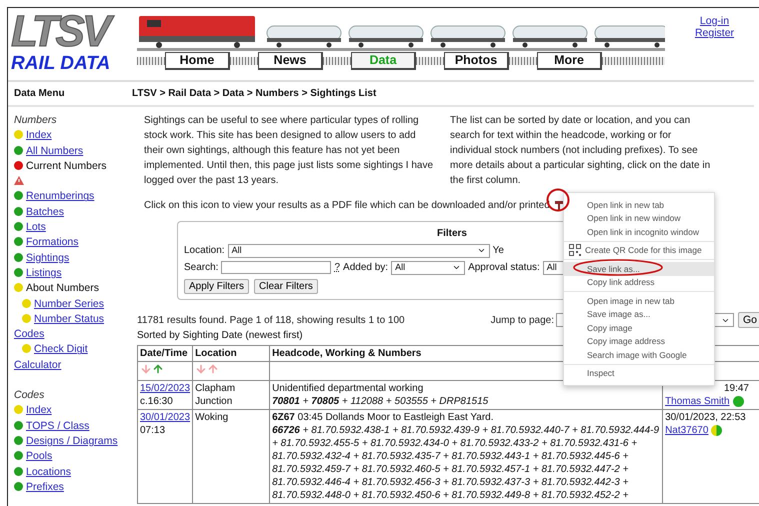 The height and width of the screenshot is (506, 759). Describe the element at coordinates (36, 120) in the screenshot. I see `menu-heading: Numbers` at that location.